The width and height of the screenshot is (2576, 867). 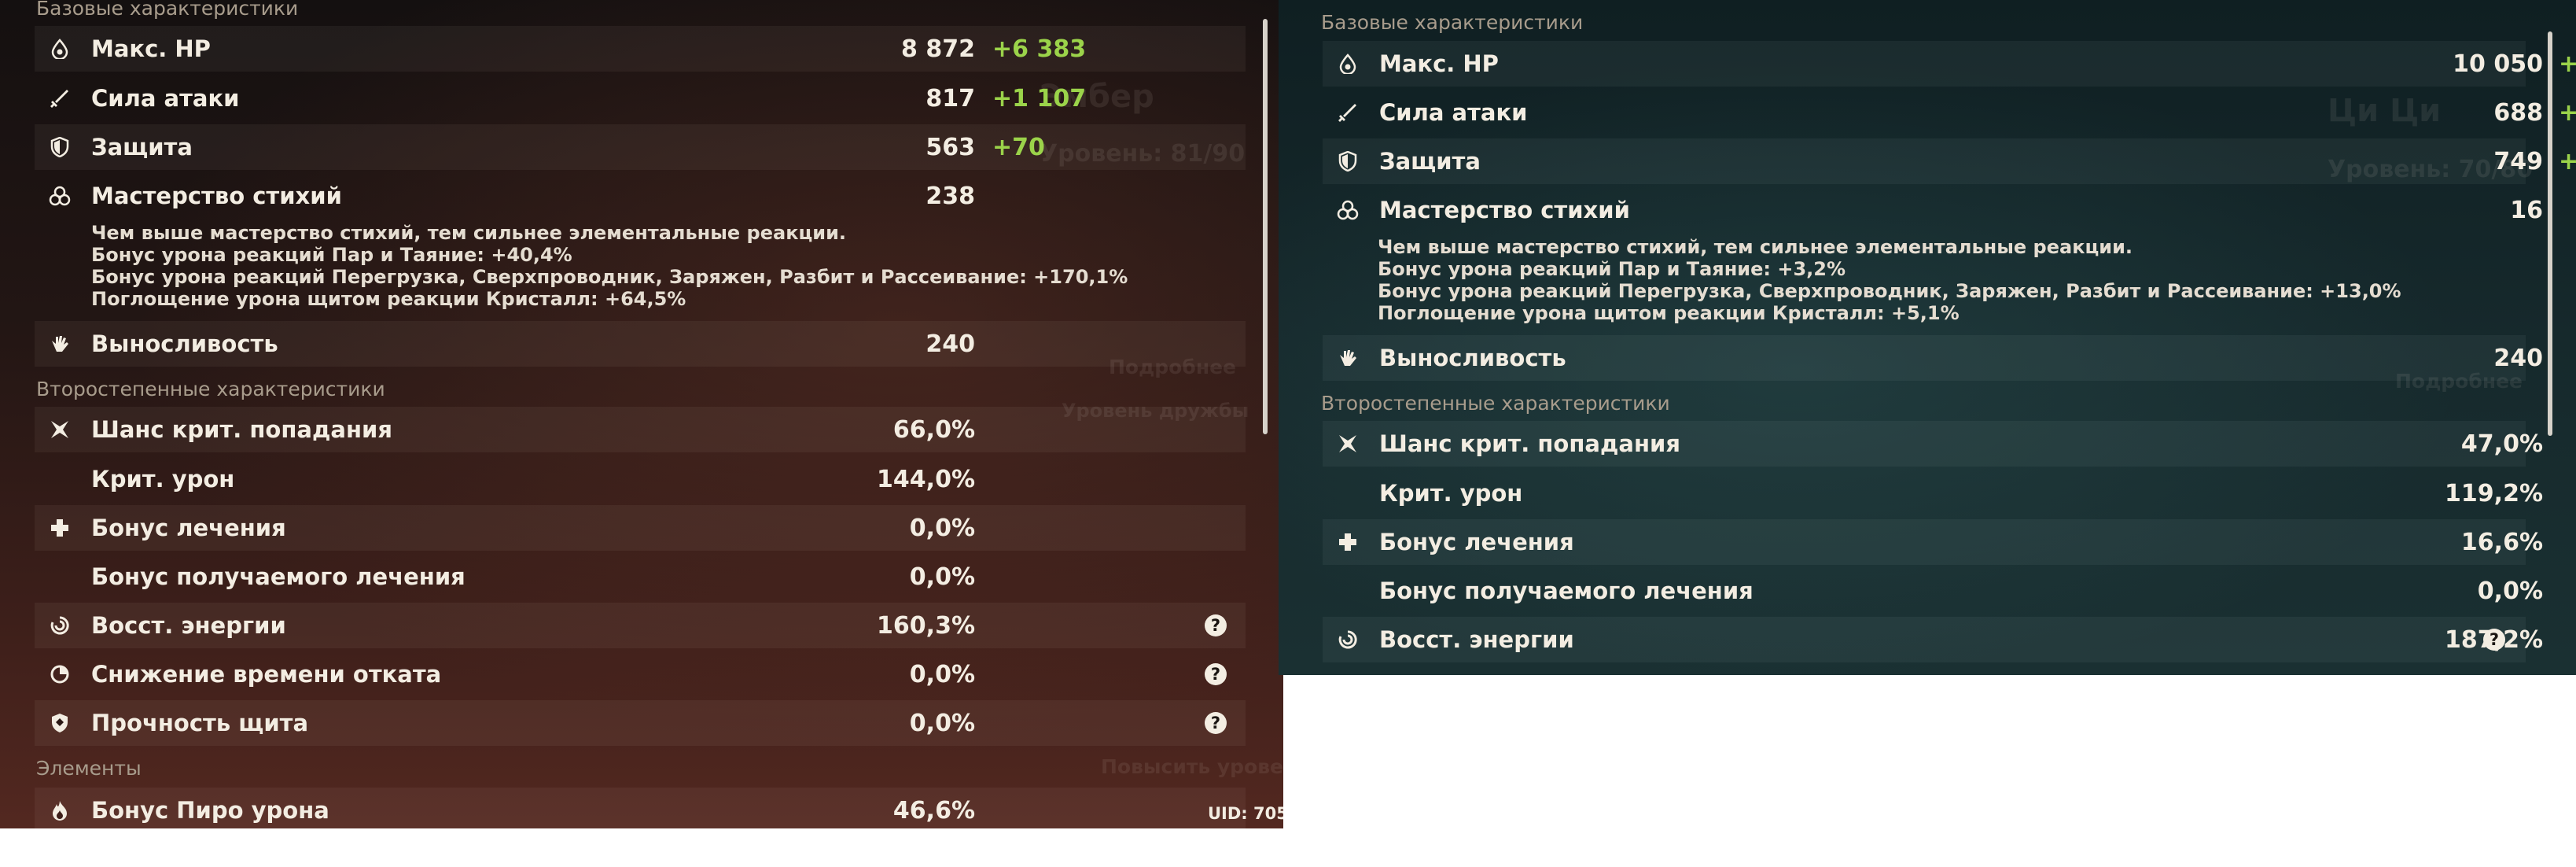 What do you see at coordinates (2441, 640) in the screenshot?
I see `stat-value: 187,2%` at bounding box center [2441, 640].